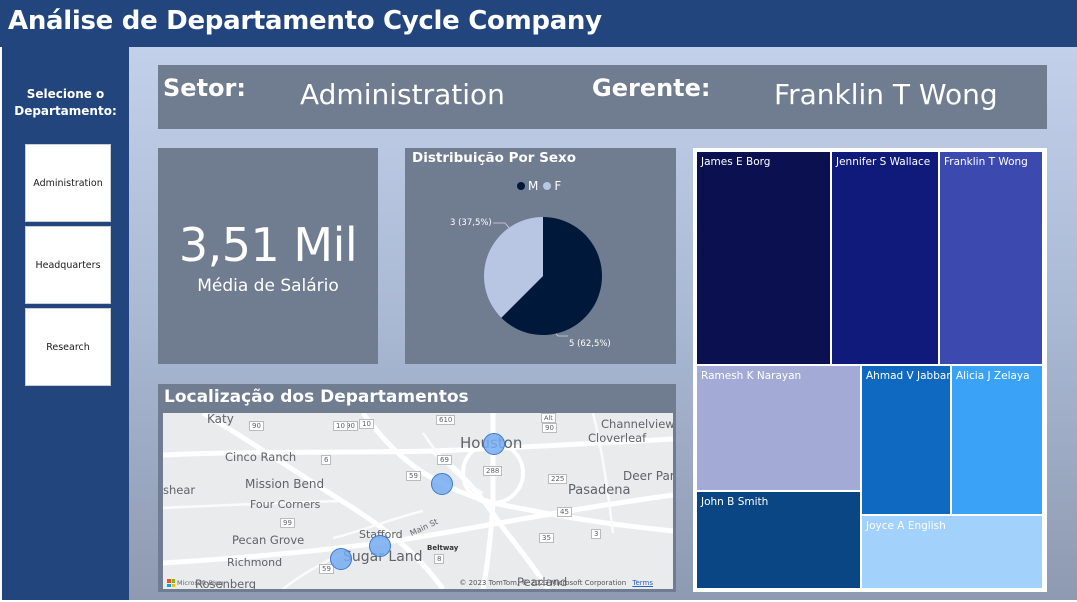 The image size is (1077, 602). What do you see at coordinates (220, 419) in the screenshot?
I see `map-place-katy: Katy` at bounding box center [220, 419].